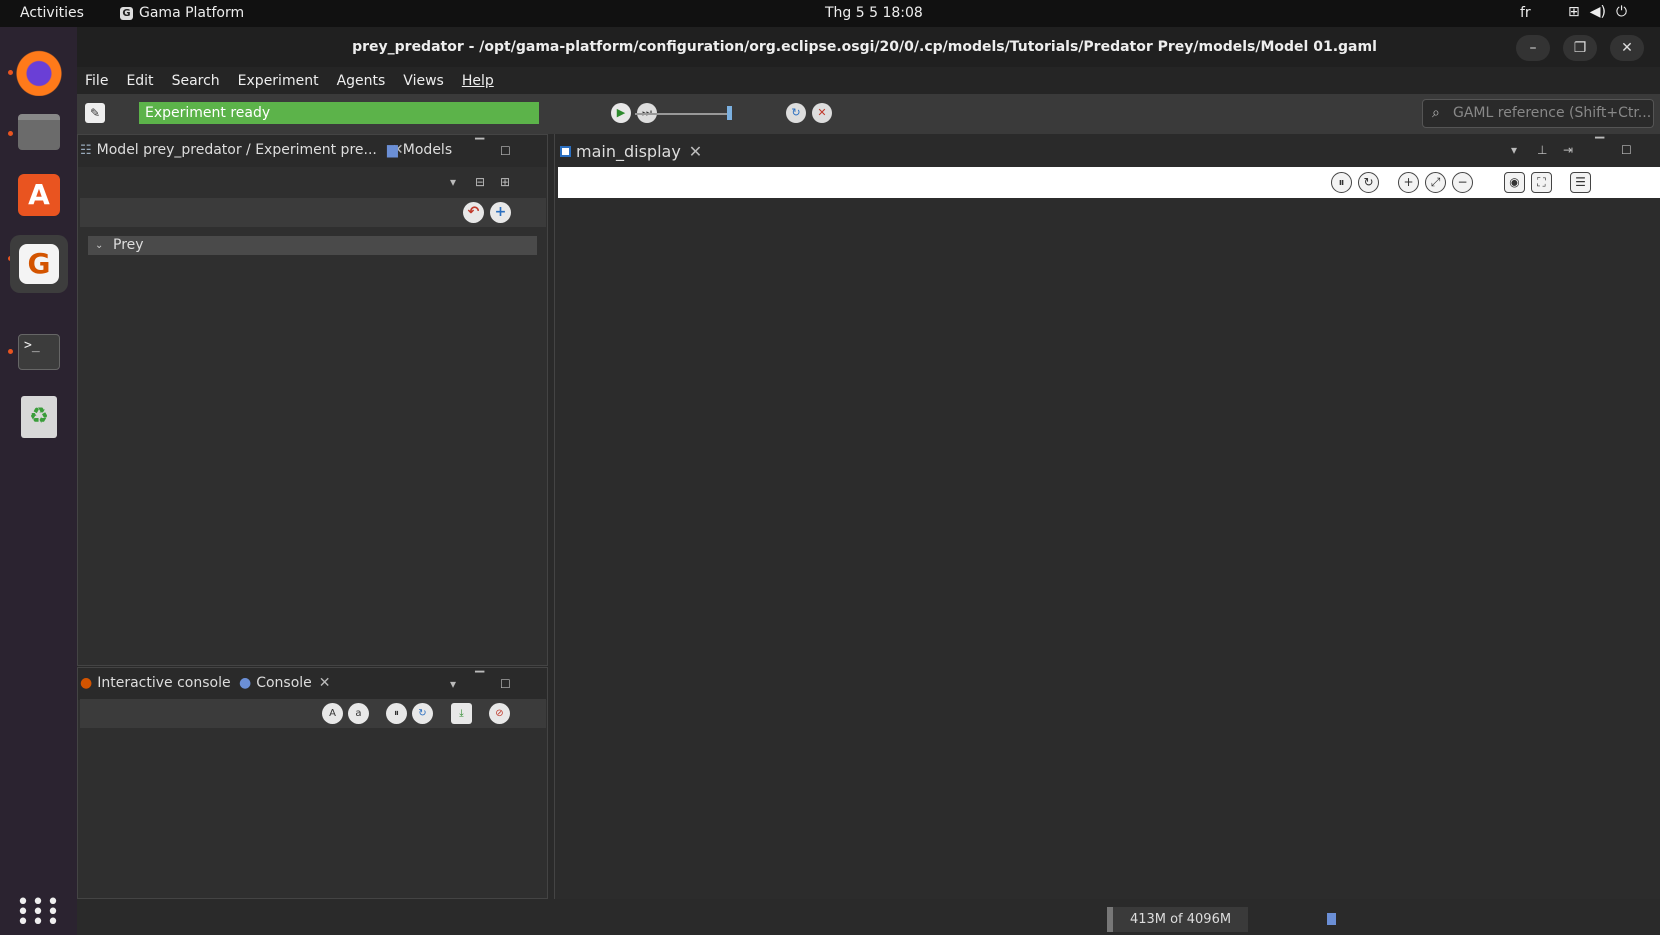 Image resolution: width=1660 pixels, height=935 pixels. Describe the element at coordinates (325, 683) in the screenshot. I see `close-console-tab-icon: ✕` at that location.